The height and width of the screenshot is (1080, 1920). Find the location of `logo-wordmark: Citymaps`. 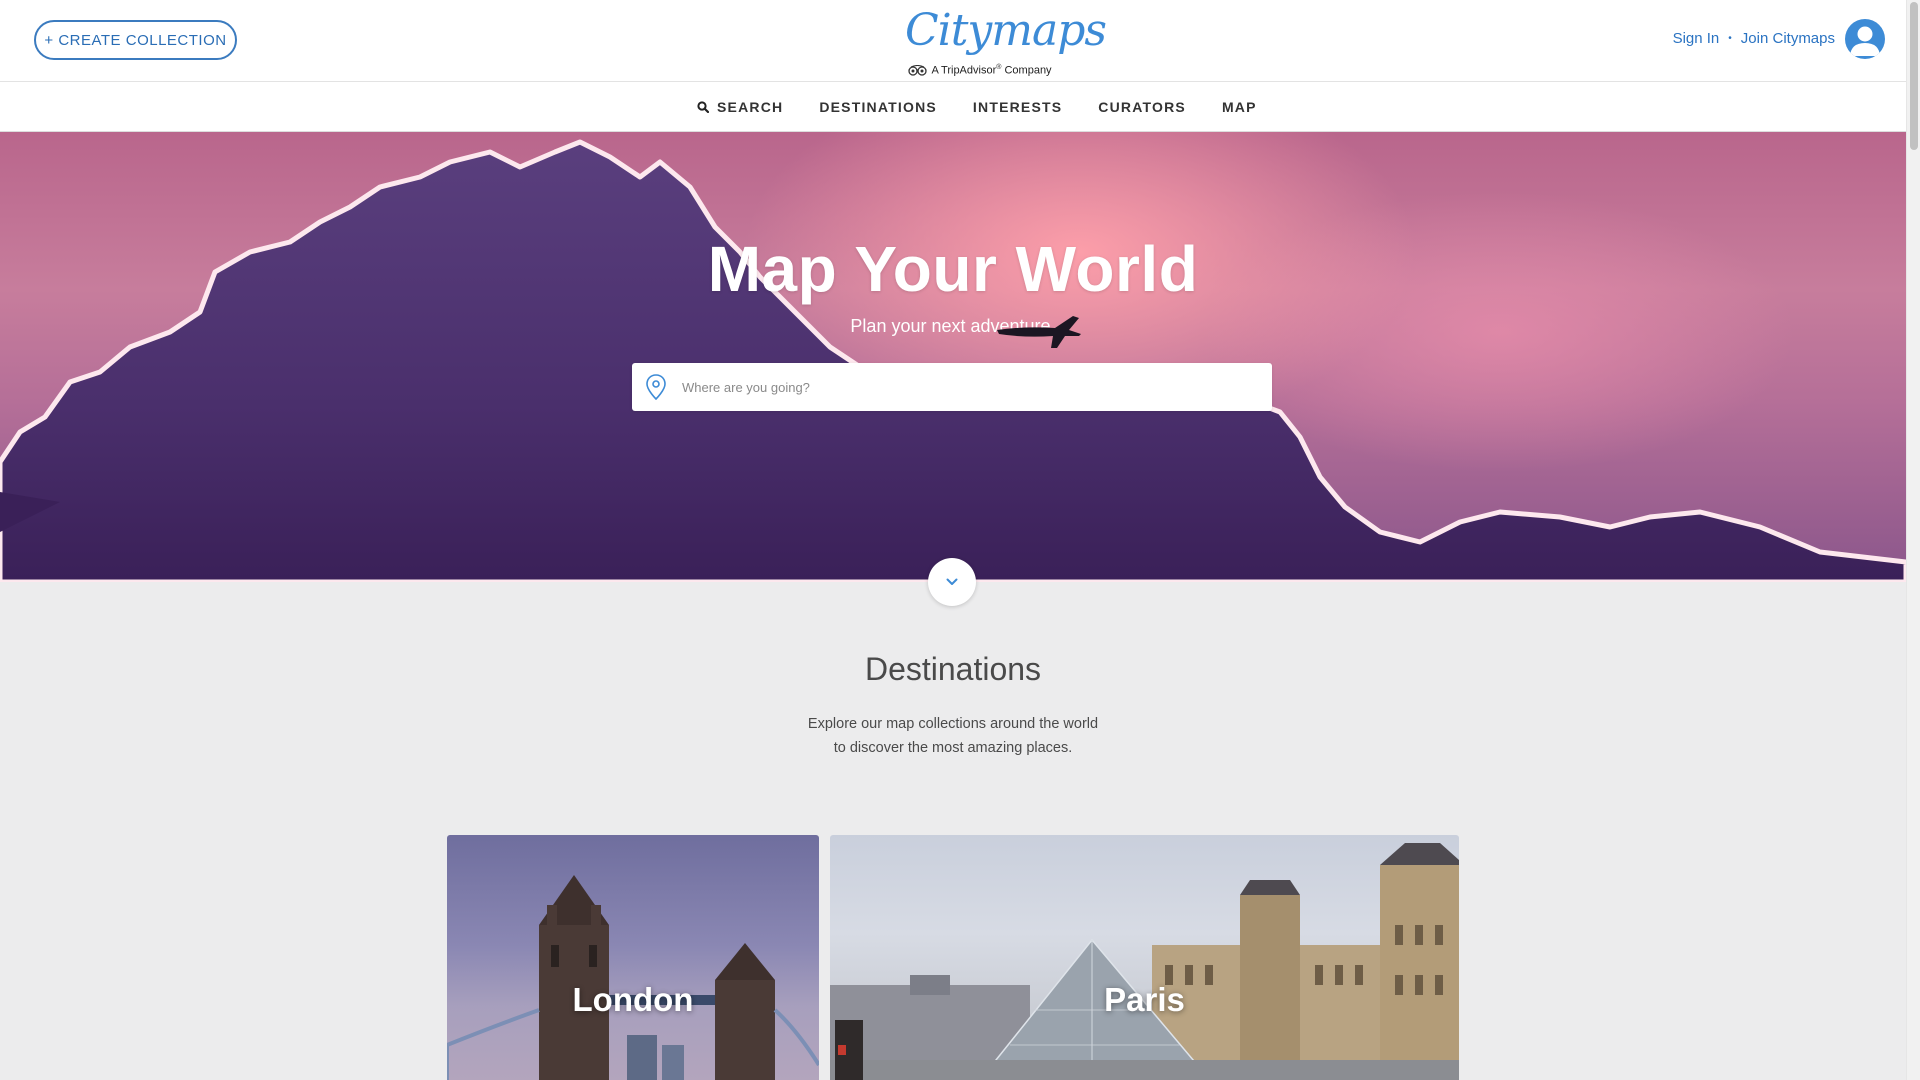

logo-wordmark: Citymaps is located at coordinates (1006, 30).